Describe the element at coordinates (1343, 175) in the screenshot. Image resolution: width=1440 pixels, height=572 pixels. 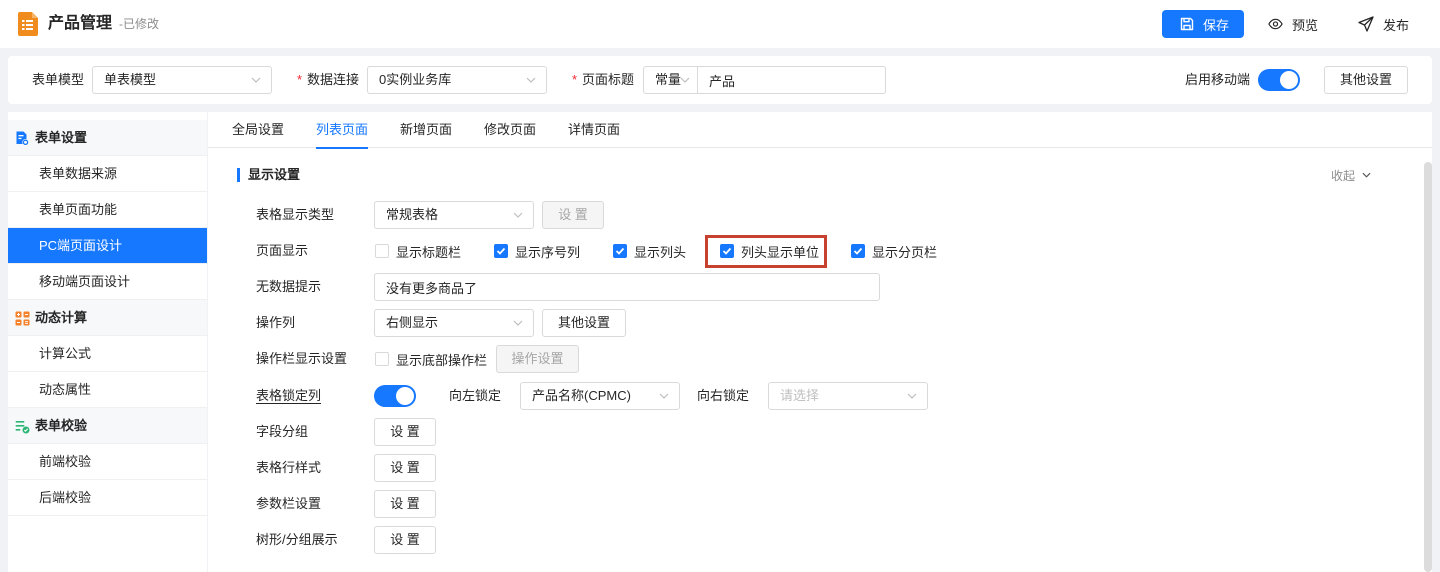
I see `collapse-label: 收起` at that location.